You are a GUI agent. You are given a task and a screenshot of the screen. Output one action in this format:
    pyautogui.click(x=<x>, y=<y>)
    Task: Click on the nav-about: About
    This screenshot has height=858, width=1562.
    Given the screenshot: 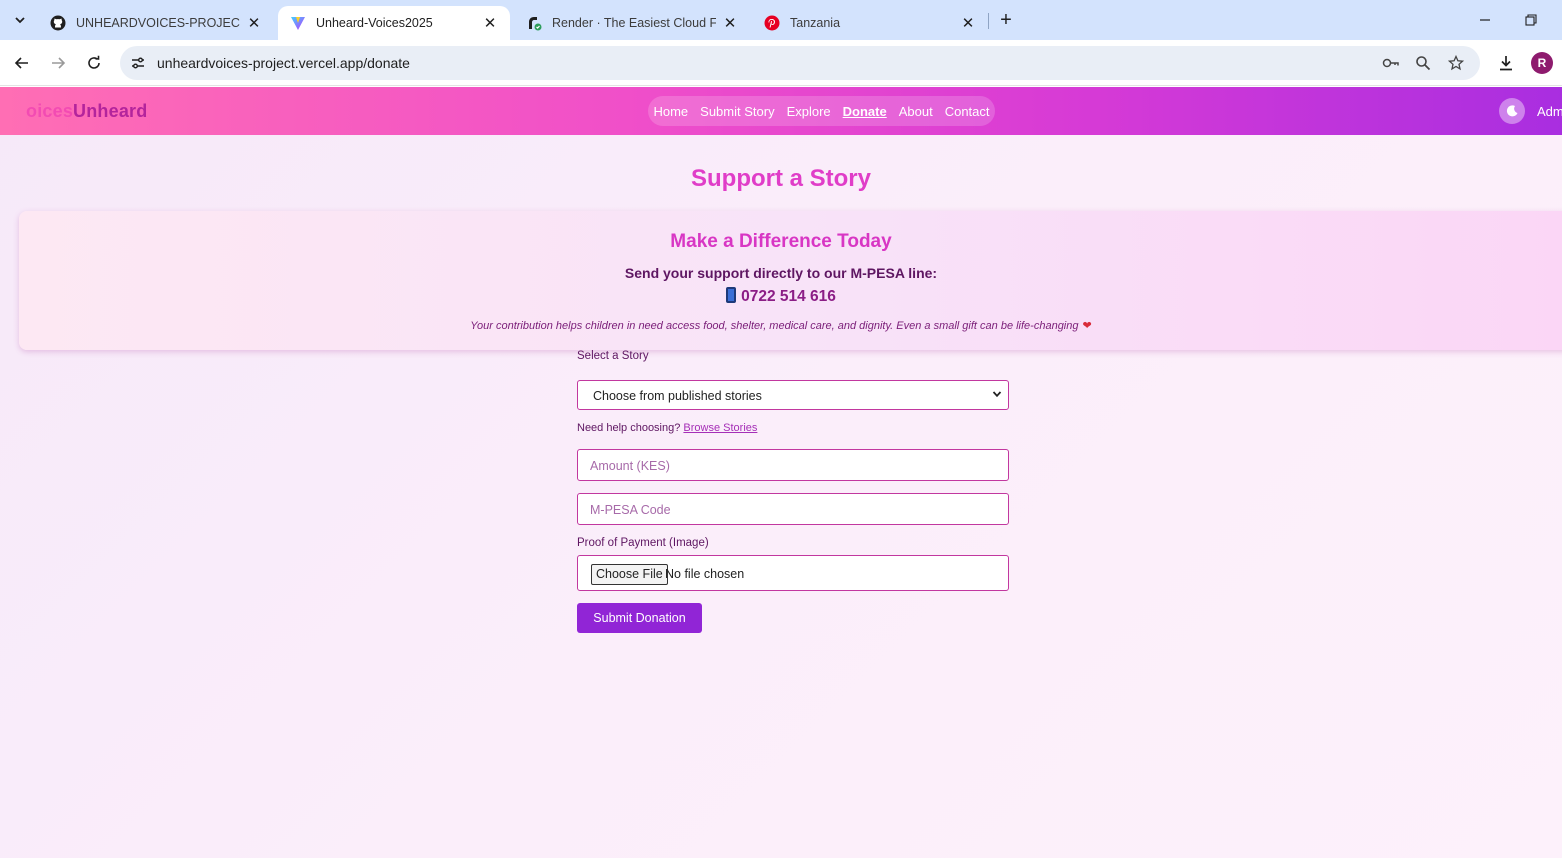 What is the action you would take?
    pyautogui.click(x=916, y=111)
    